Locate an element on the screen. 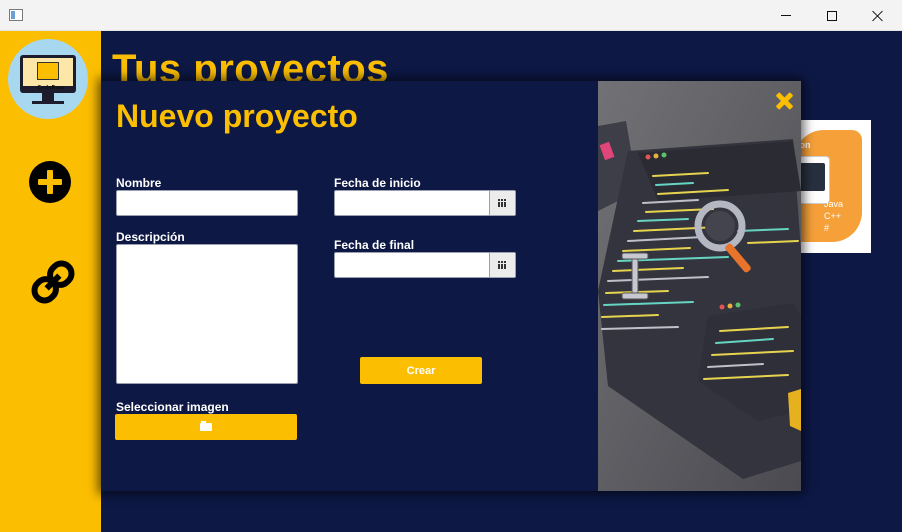 The width and height of the screenshot is (902, 532). app-window-icon is located at coordinates (16, 15).